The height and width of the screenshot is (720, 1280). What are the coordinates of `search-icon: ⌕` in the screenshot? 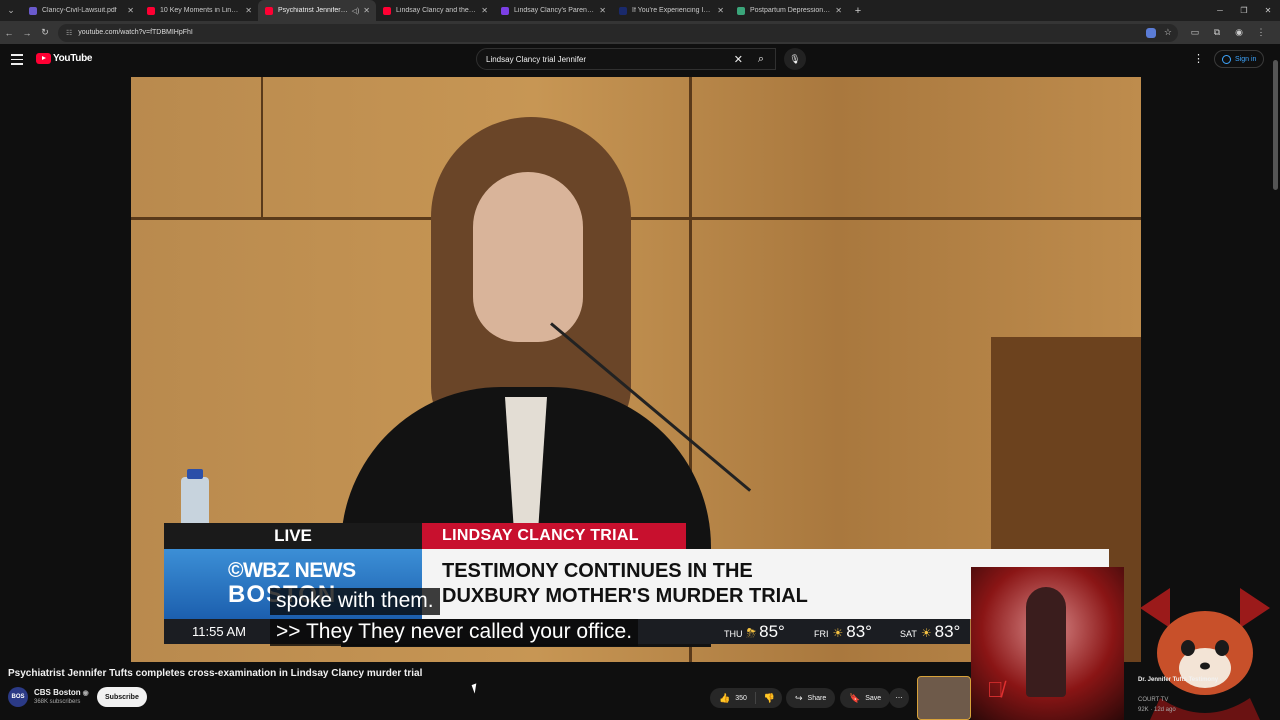 It's located at (761, 59).